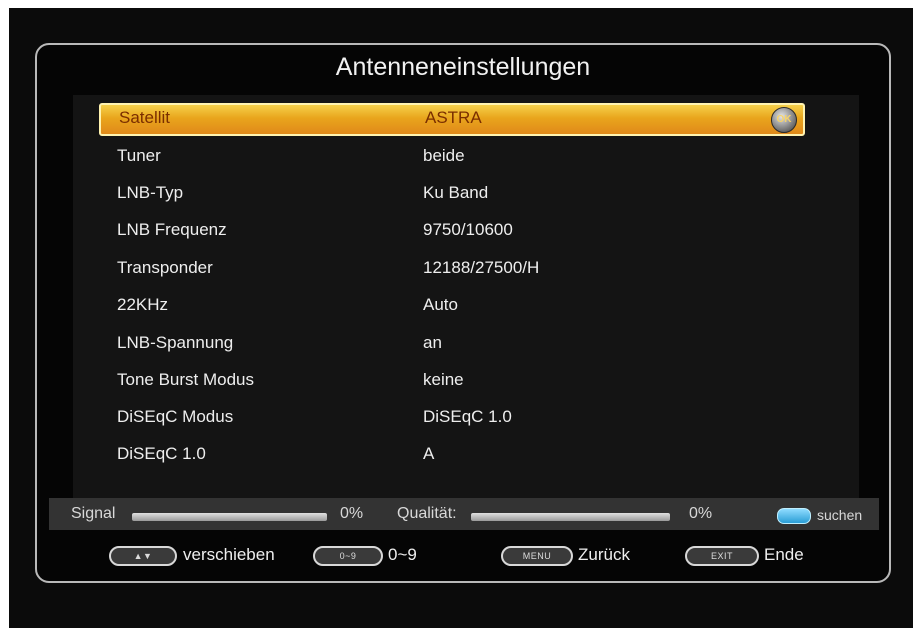  Describe the element at coordinates (784, 554) in the screenshot. I see `end-label: Ende` at that location.